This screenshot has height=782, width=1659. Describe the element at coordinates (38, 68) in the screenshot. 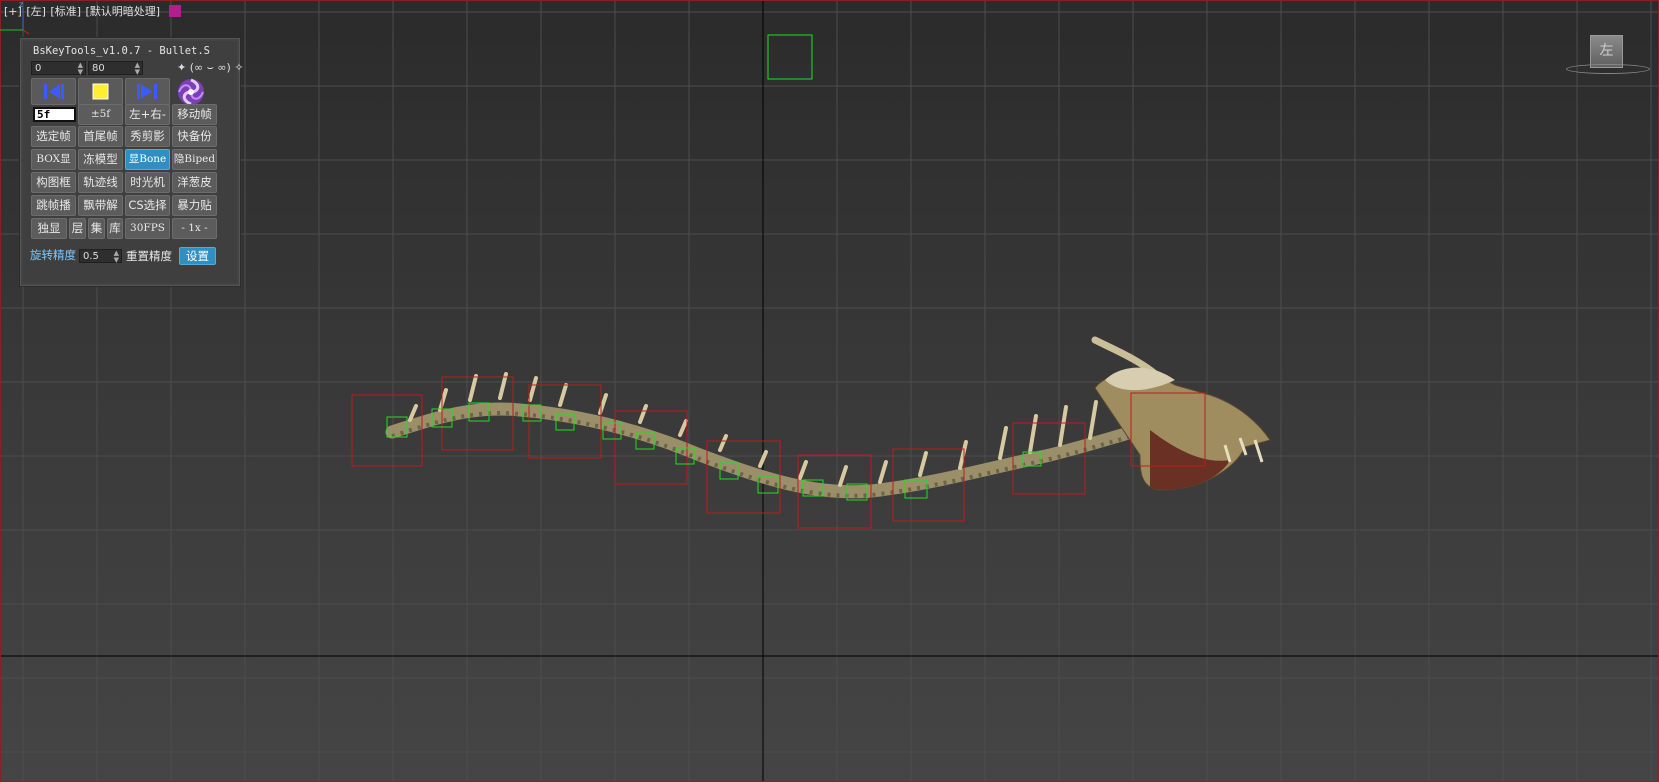

I see `start-frame-value: 0` at that location.